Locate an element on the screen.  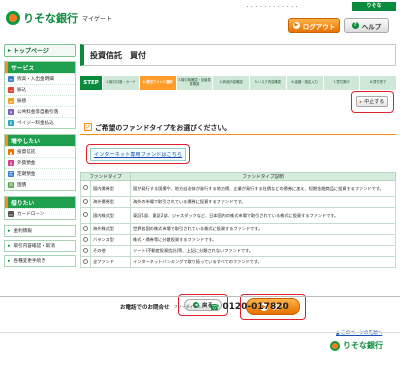
fund-desc: 株式・債券等に分散投資するファンドです。 is located at coordinates (263, 240).